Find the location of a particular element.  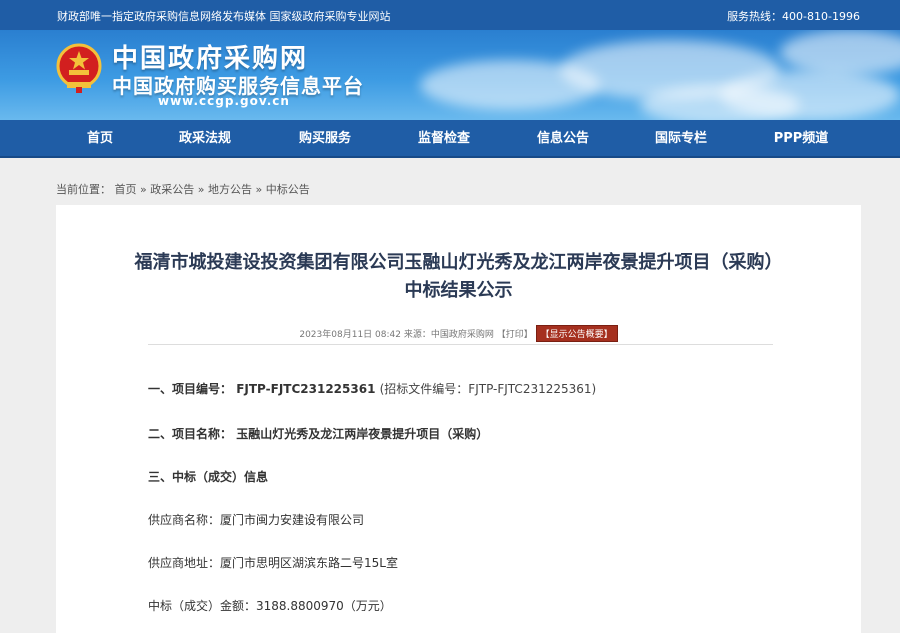

nav-service-procurement: 购买服务 is located at coordinates (325, 139).